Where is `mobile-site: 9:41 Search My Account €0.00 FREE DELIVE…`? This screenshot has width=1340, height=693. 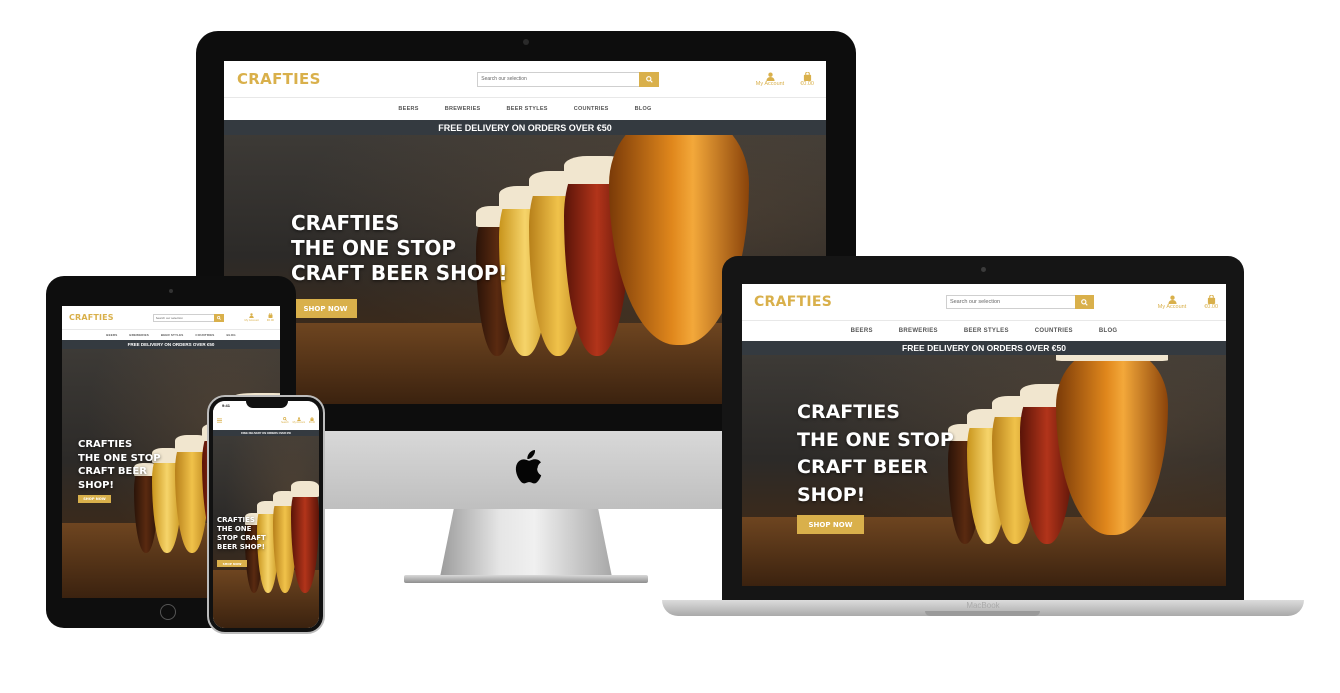 mobile-site: 9:41 Search My Account €0.00 FREE DELIVE… is located at coordinates (266, 514).